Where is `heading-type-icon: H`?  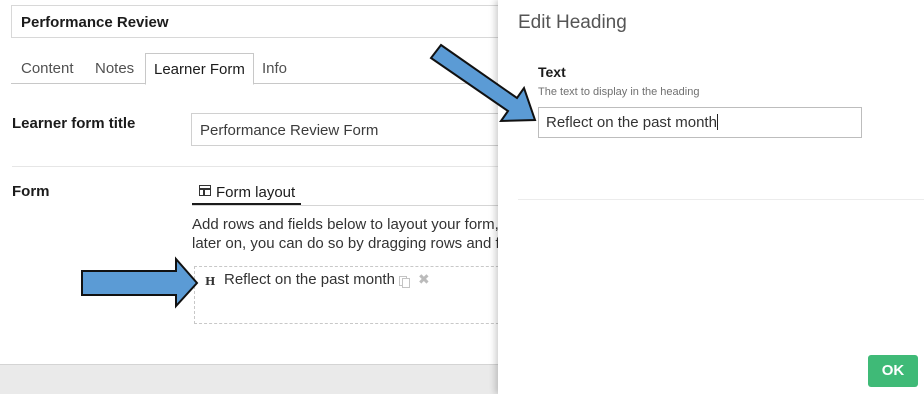 heading-type-icon: H is located at coordinates (210, 281).